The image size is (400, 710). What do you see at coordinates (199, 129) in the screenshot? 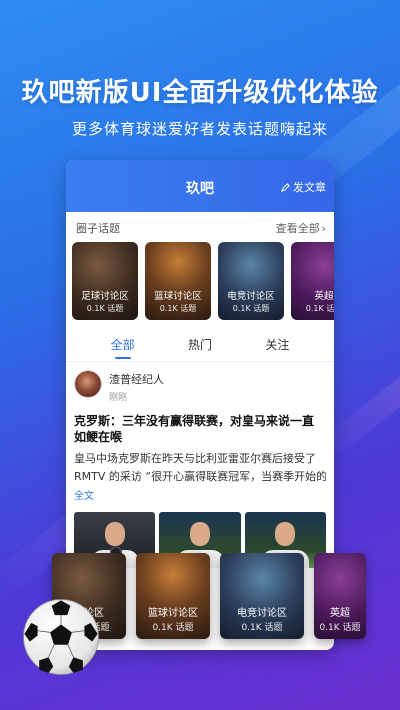
I see `promo-subline: 更多体育球迷爱好者发表话题嗨起来` at bounding box center [199, 129].